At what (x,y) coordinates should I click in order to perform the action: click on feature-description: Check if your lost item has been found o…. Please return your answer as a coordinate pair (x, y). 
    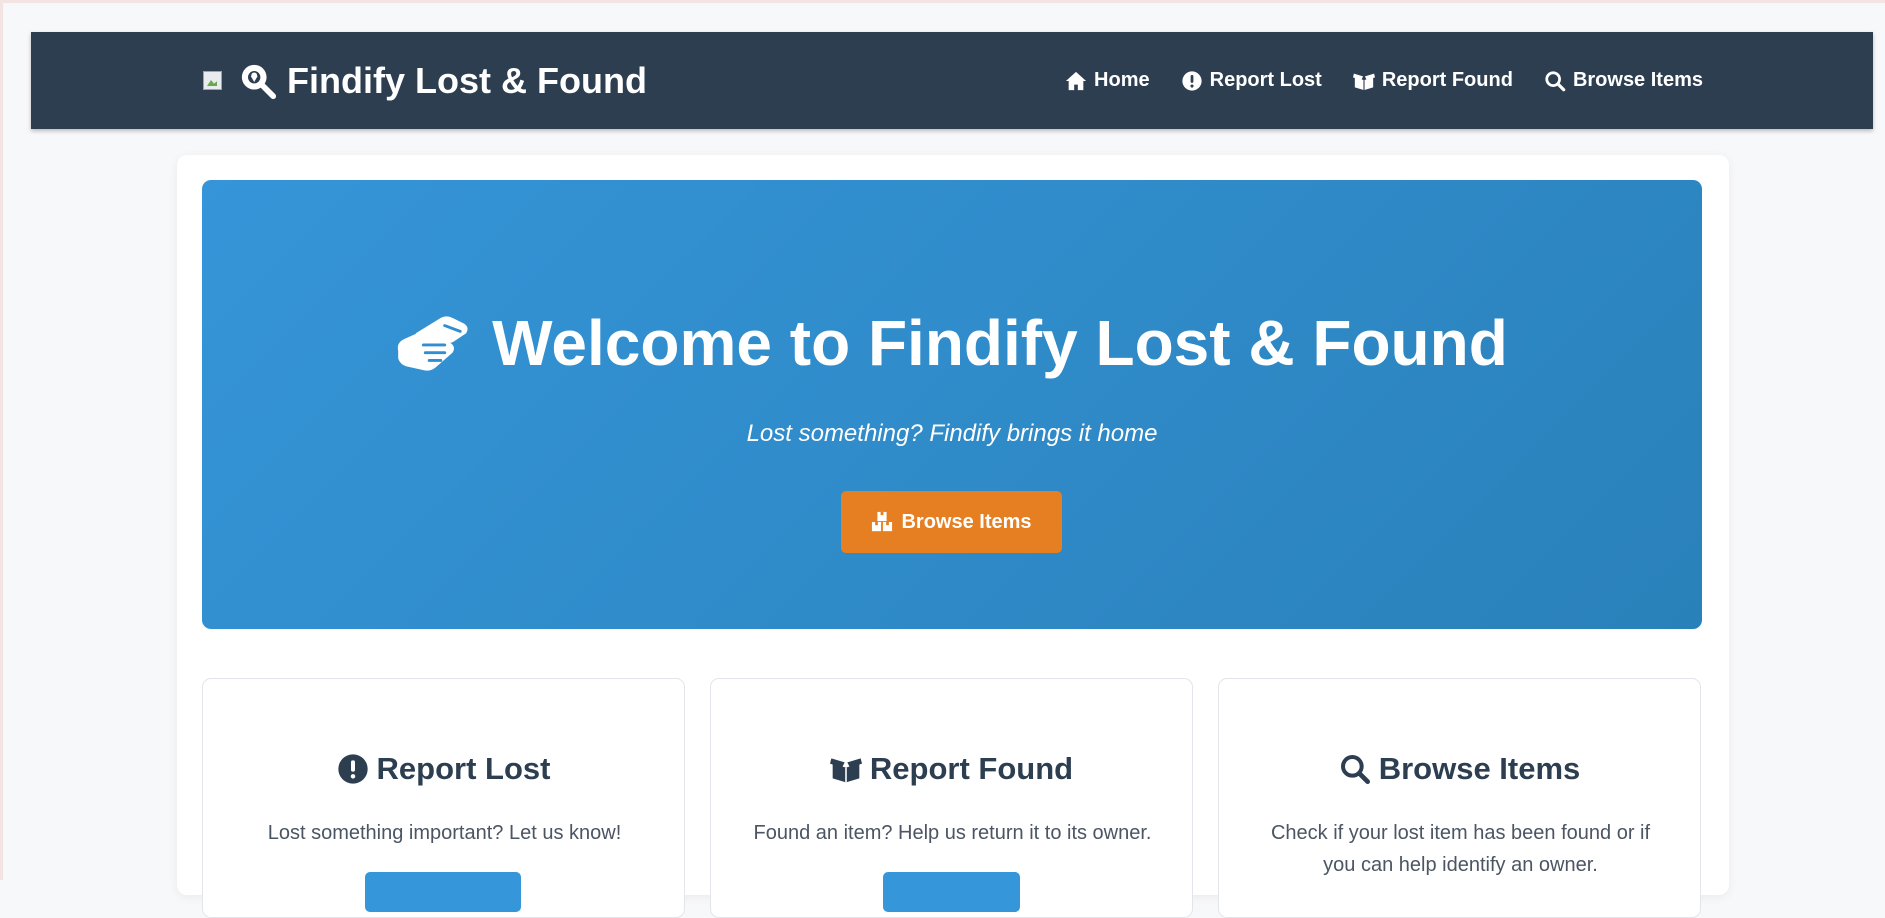
    Looking at the image, I should click on (1460, 849).